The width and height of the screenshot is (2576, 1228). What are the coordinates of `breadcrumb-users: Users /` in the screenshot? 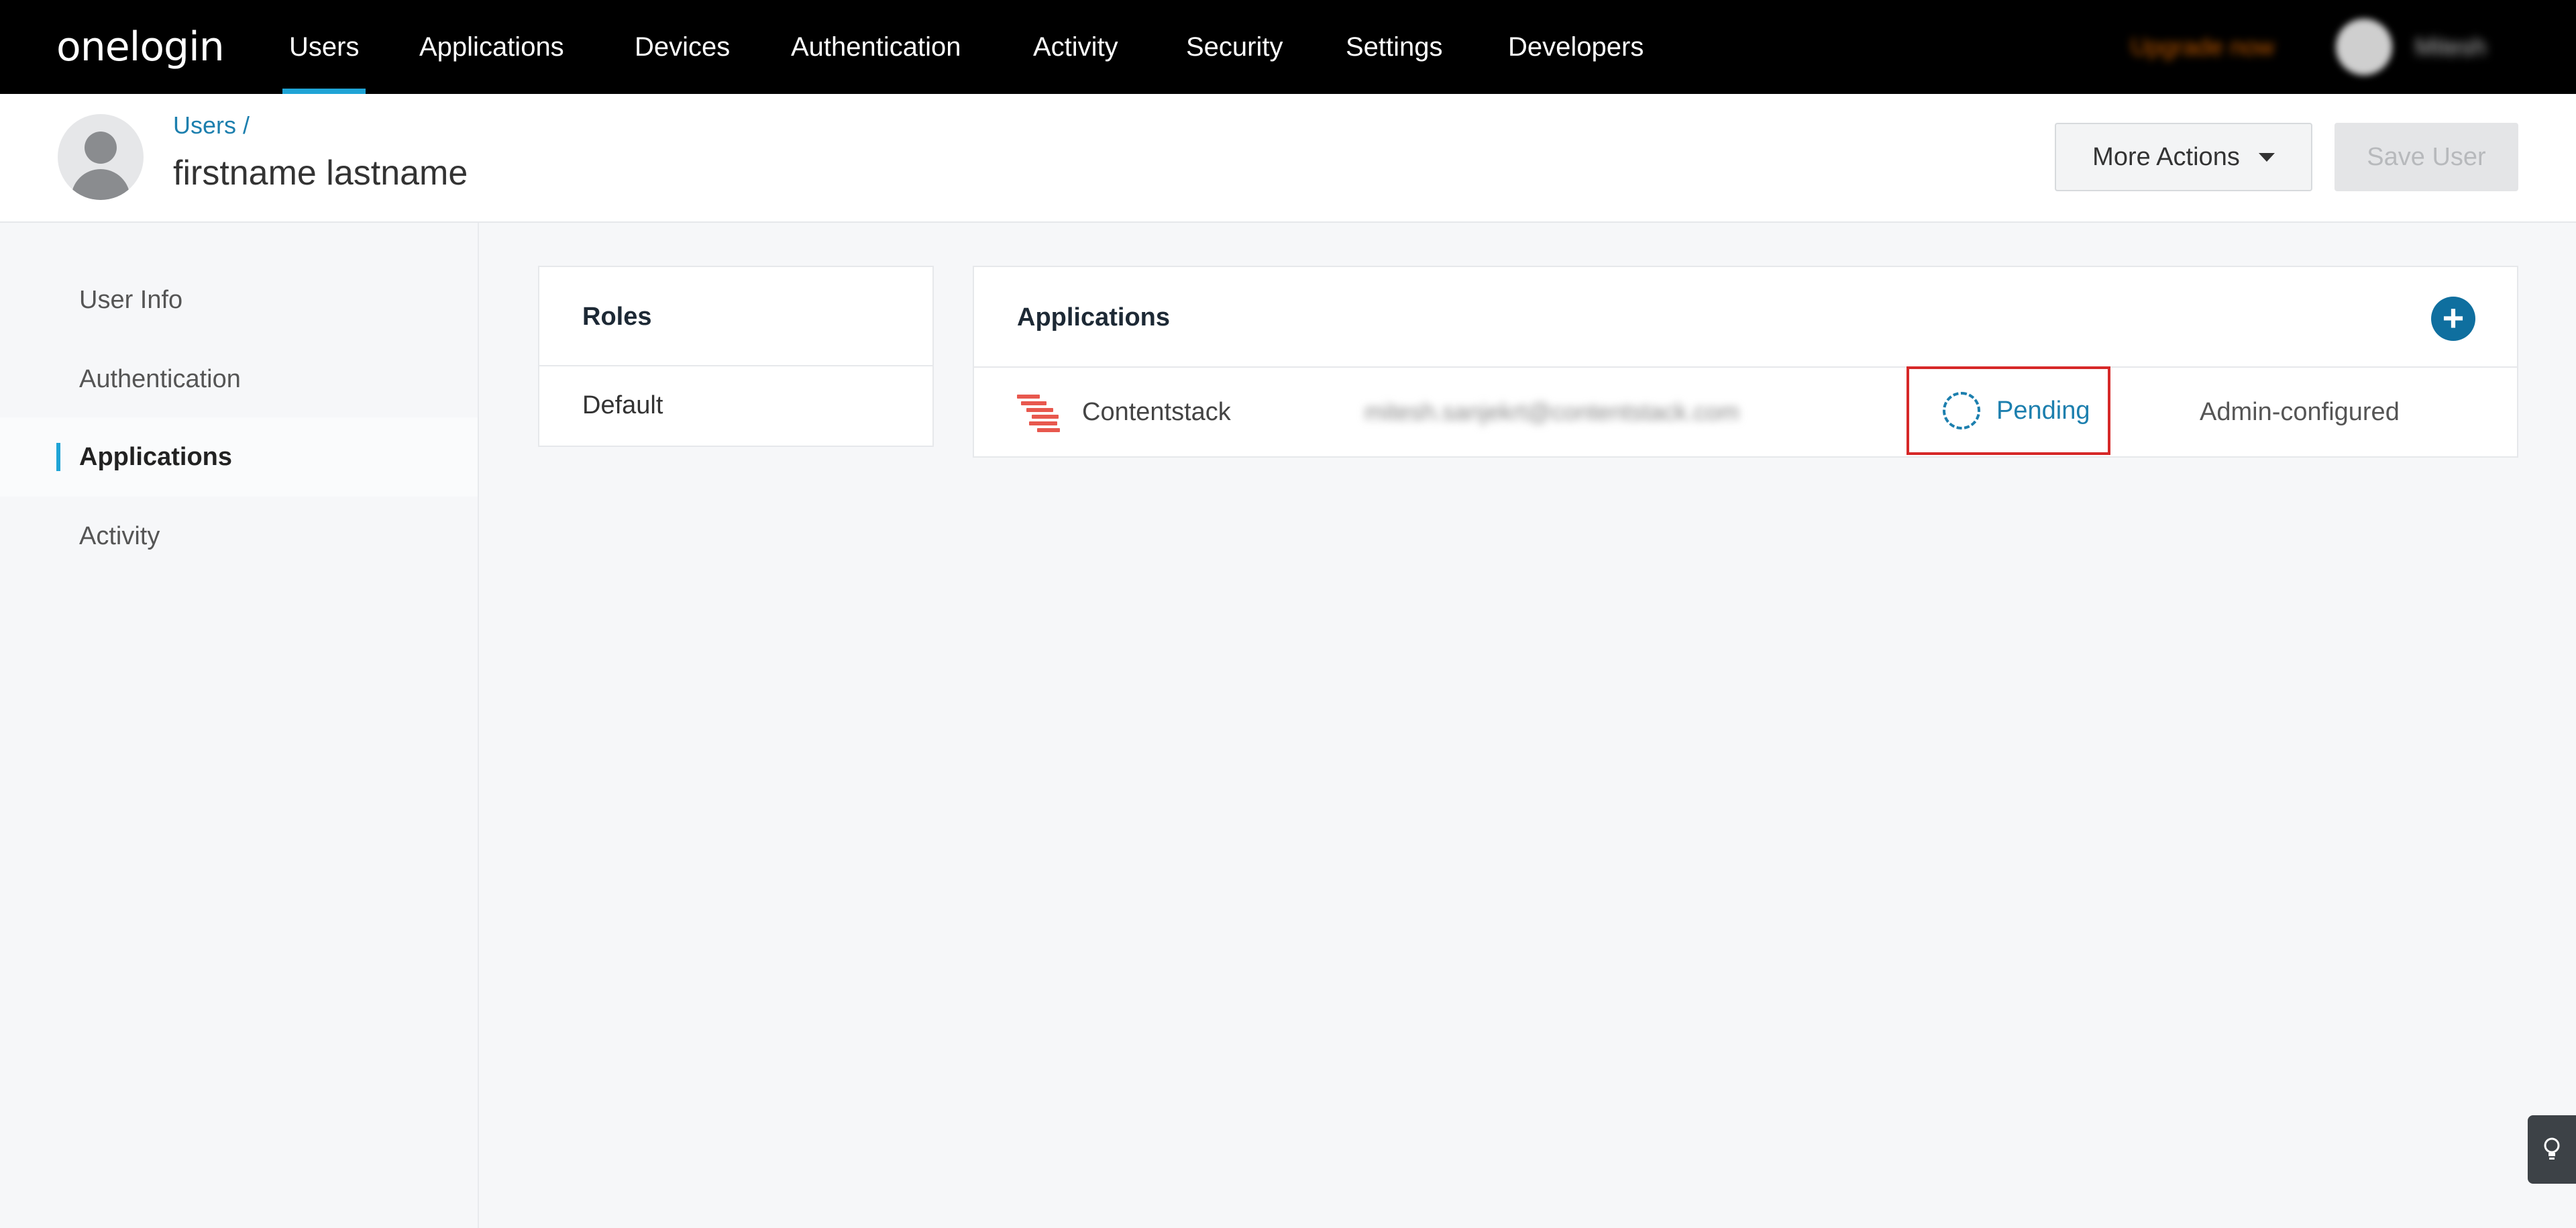 It's located at (211, 125).